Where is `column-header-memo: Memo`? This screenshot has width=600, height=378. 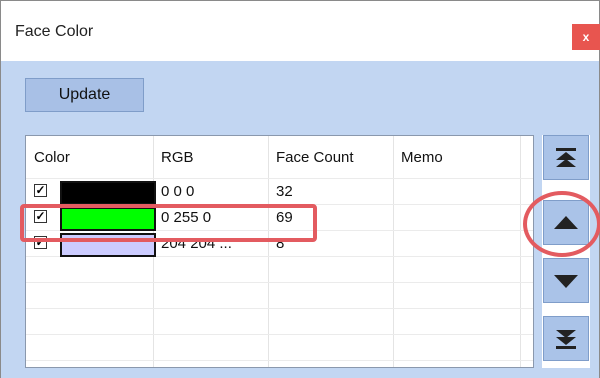
column-header-memo: Memo is located at coordinates (456, 157).